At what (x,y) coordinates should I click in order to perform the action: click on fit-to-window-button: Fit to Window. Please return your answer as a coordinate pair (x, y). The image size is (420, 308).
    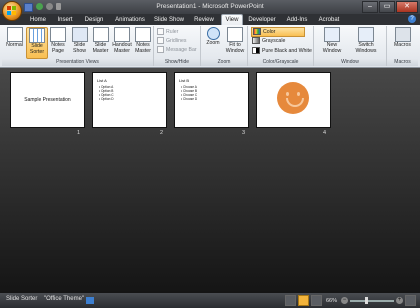
    Looking at the image, I should click on (235, 42).